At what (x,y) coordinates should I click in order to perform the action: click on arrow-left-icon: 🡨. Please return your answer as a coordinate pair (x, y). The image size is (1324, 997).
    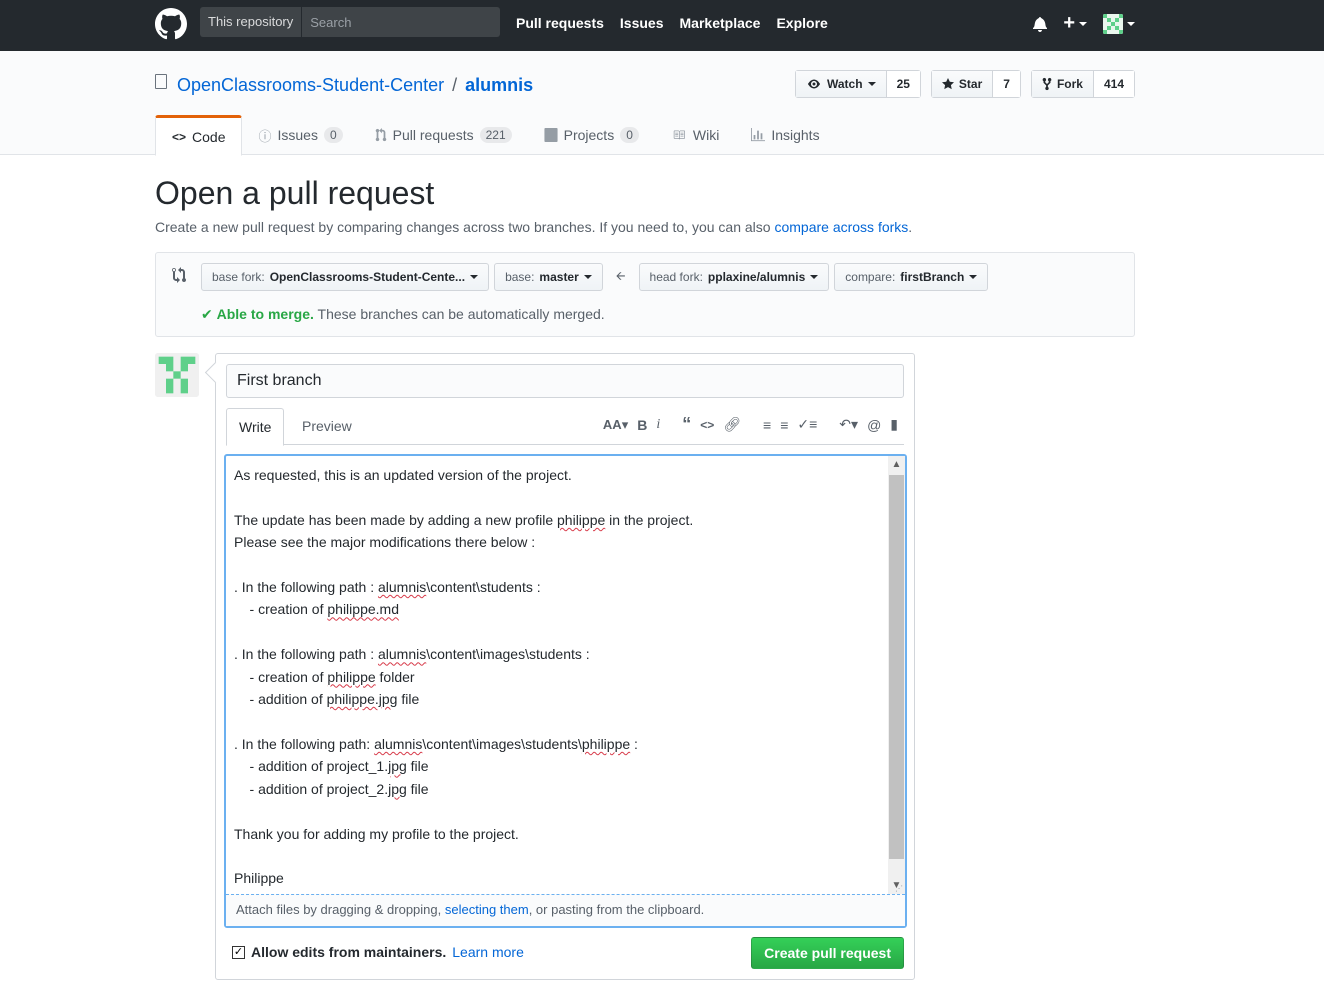
    Looking at the image, I should click on (620, 275).